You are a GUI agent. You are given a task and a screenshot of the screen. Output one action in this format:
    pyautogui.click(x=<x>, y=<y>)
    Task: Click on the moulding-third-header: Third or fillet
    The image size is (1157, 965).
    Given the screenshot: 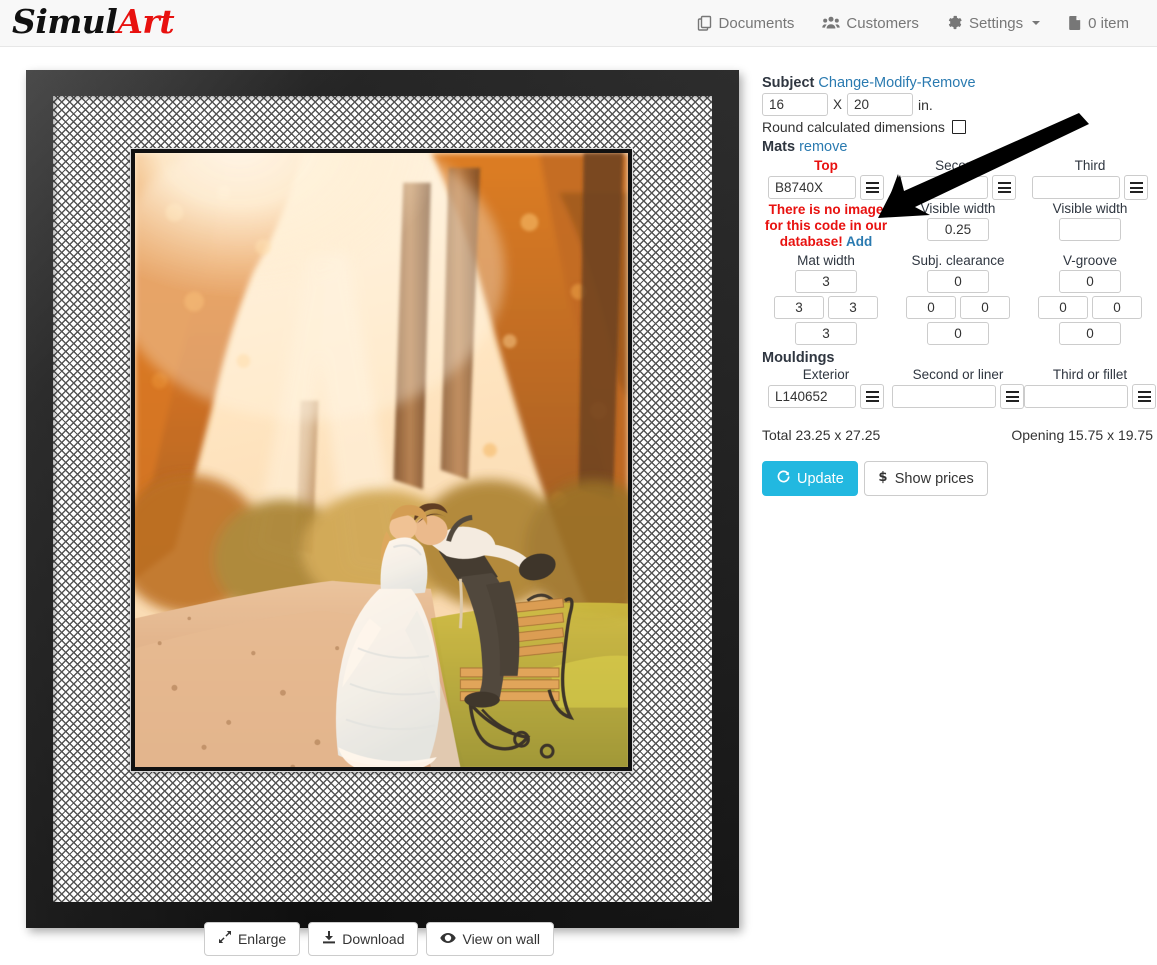 What is the action you would take?
    pyautogui.click(x=1090, y=374)
    